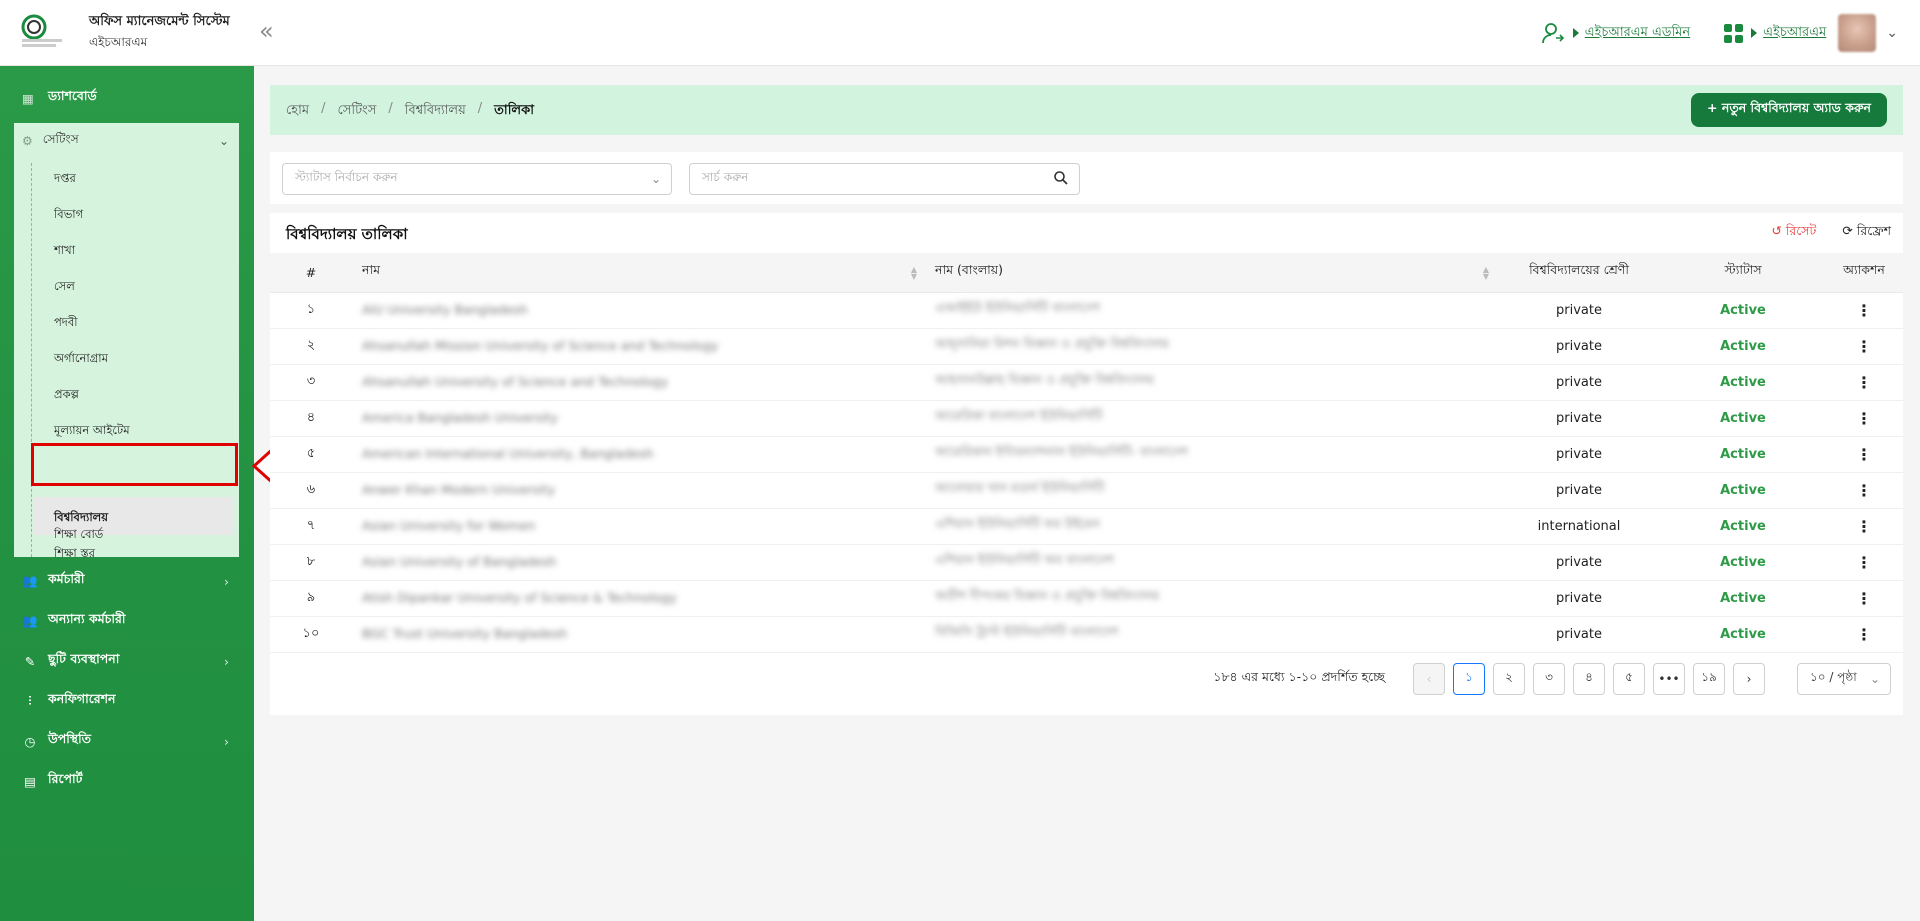 The height and width of the screenshot is (921, 1920). What do you see at coordinates (1857, 33) in the screenshot?
I see `avatar` at bounding box center [1857, 33].